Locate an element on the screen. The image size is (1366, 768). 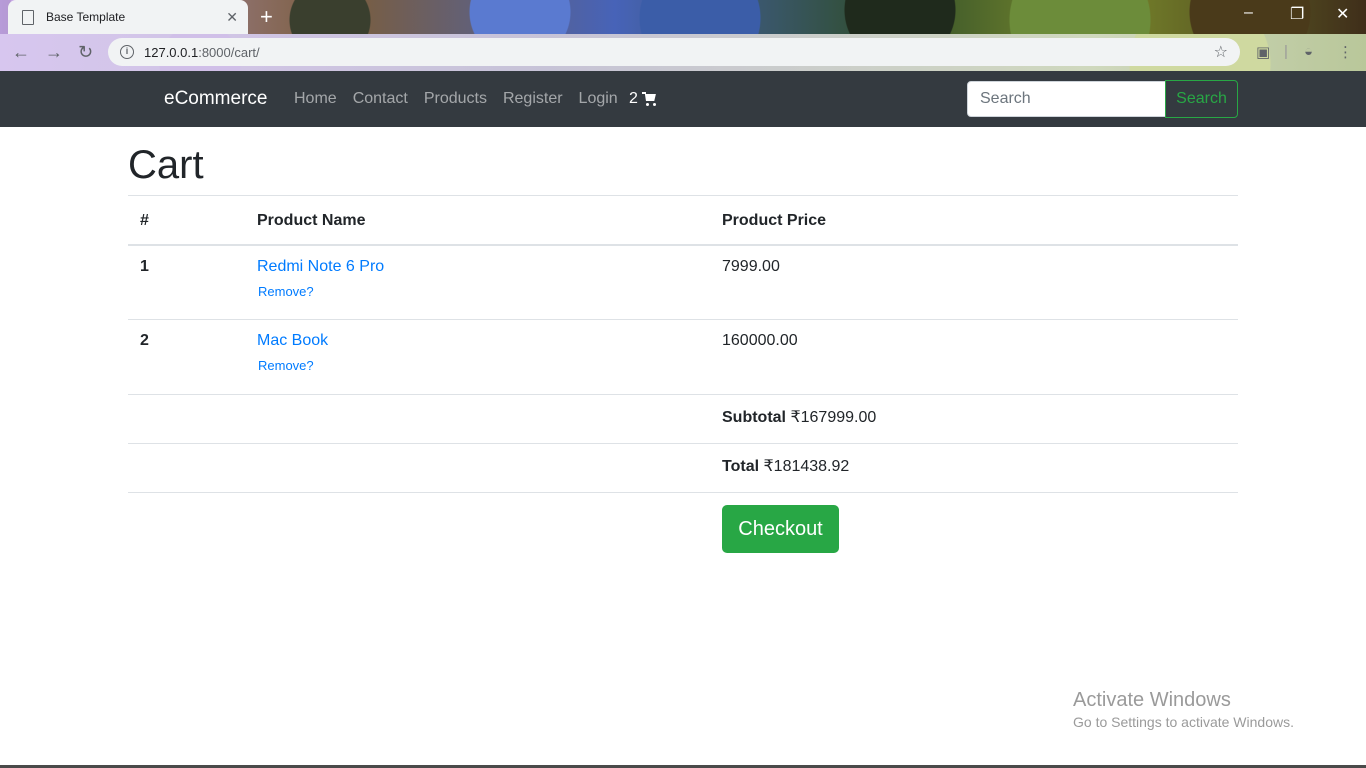
subtotal-row: Subtotal ₹167999.00 is located at coordinates (683, 419).